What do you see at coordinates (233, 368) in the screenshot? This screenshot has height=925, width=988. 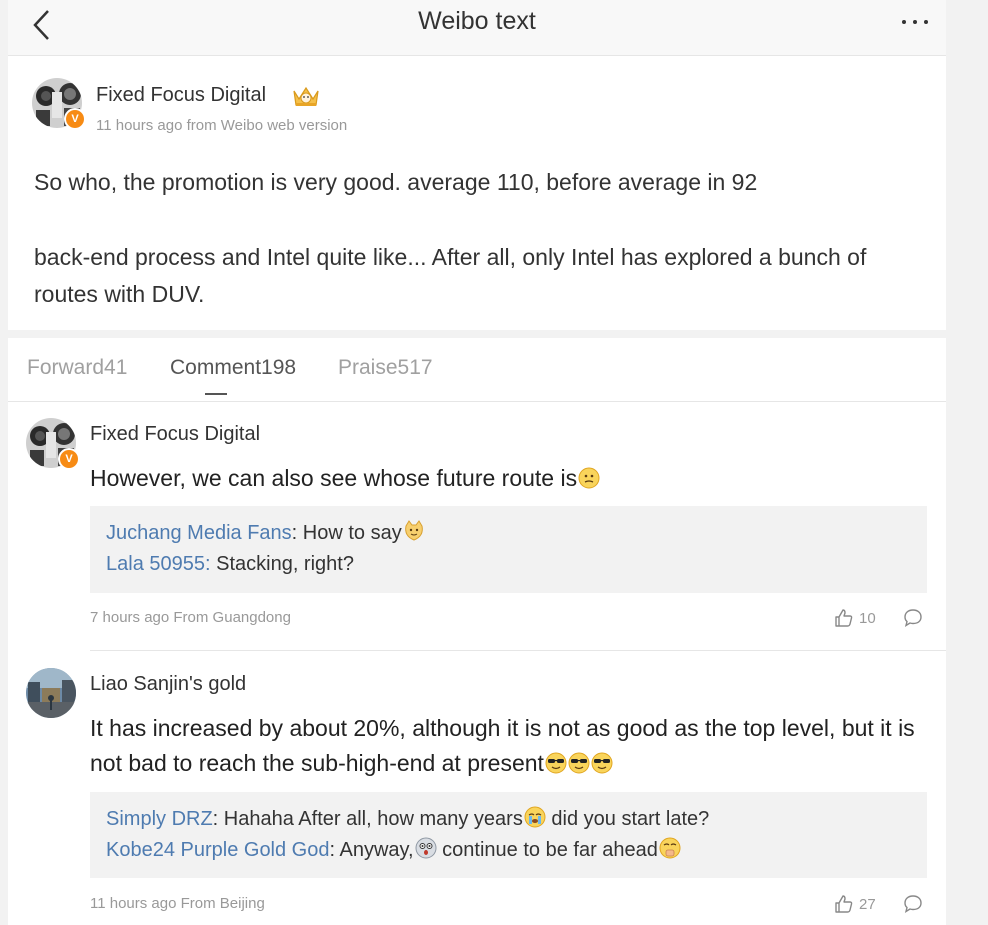 I see `tab-comment: Comment198` at bounding box center [233, 368].